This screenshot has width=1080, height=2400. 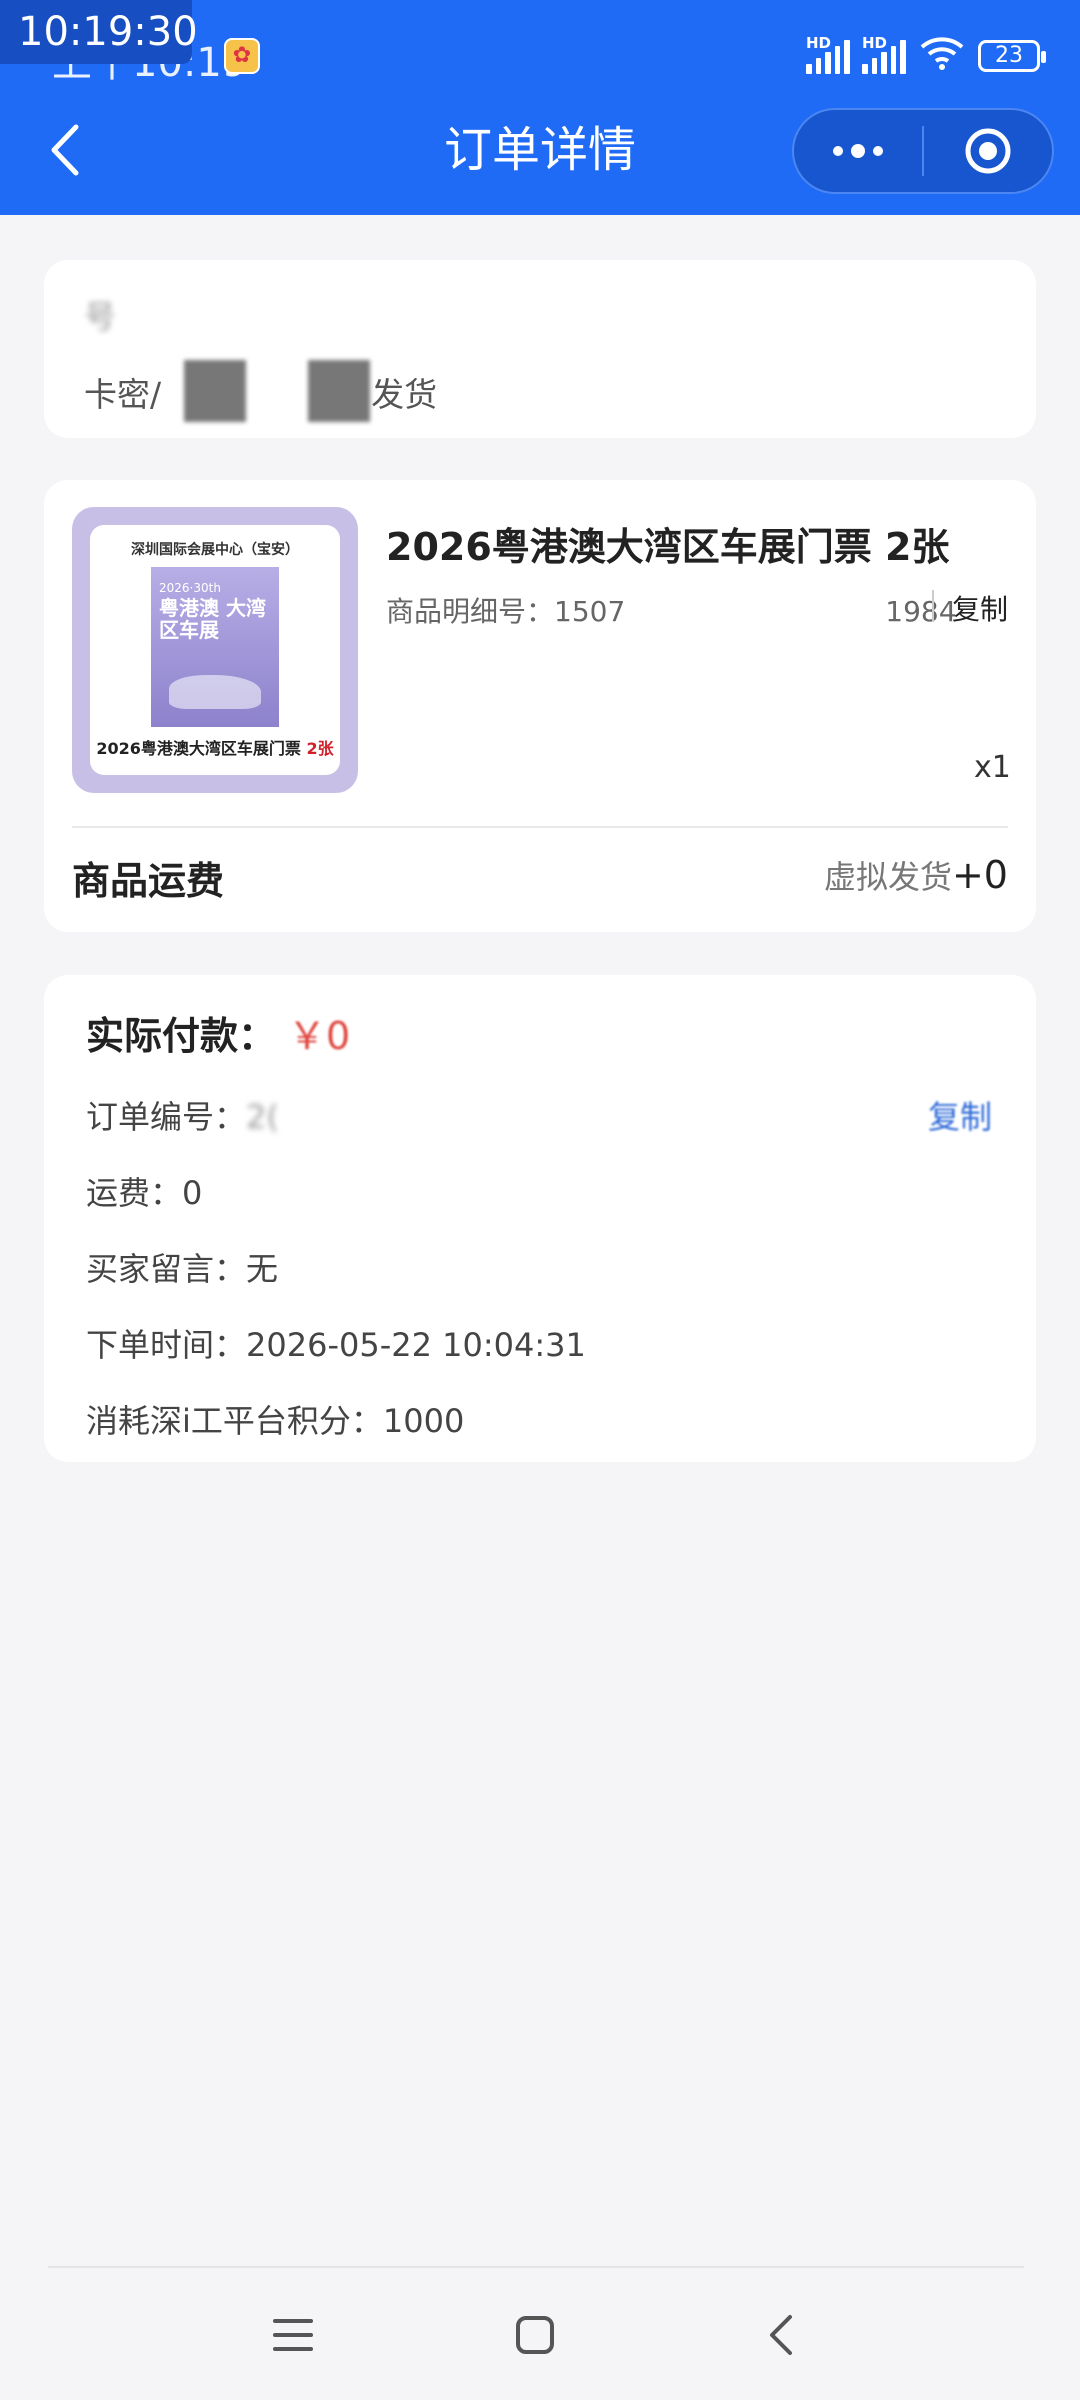 I want to click on actual-payment: 实际付款： ￥0, so click(x=218, y=1036).